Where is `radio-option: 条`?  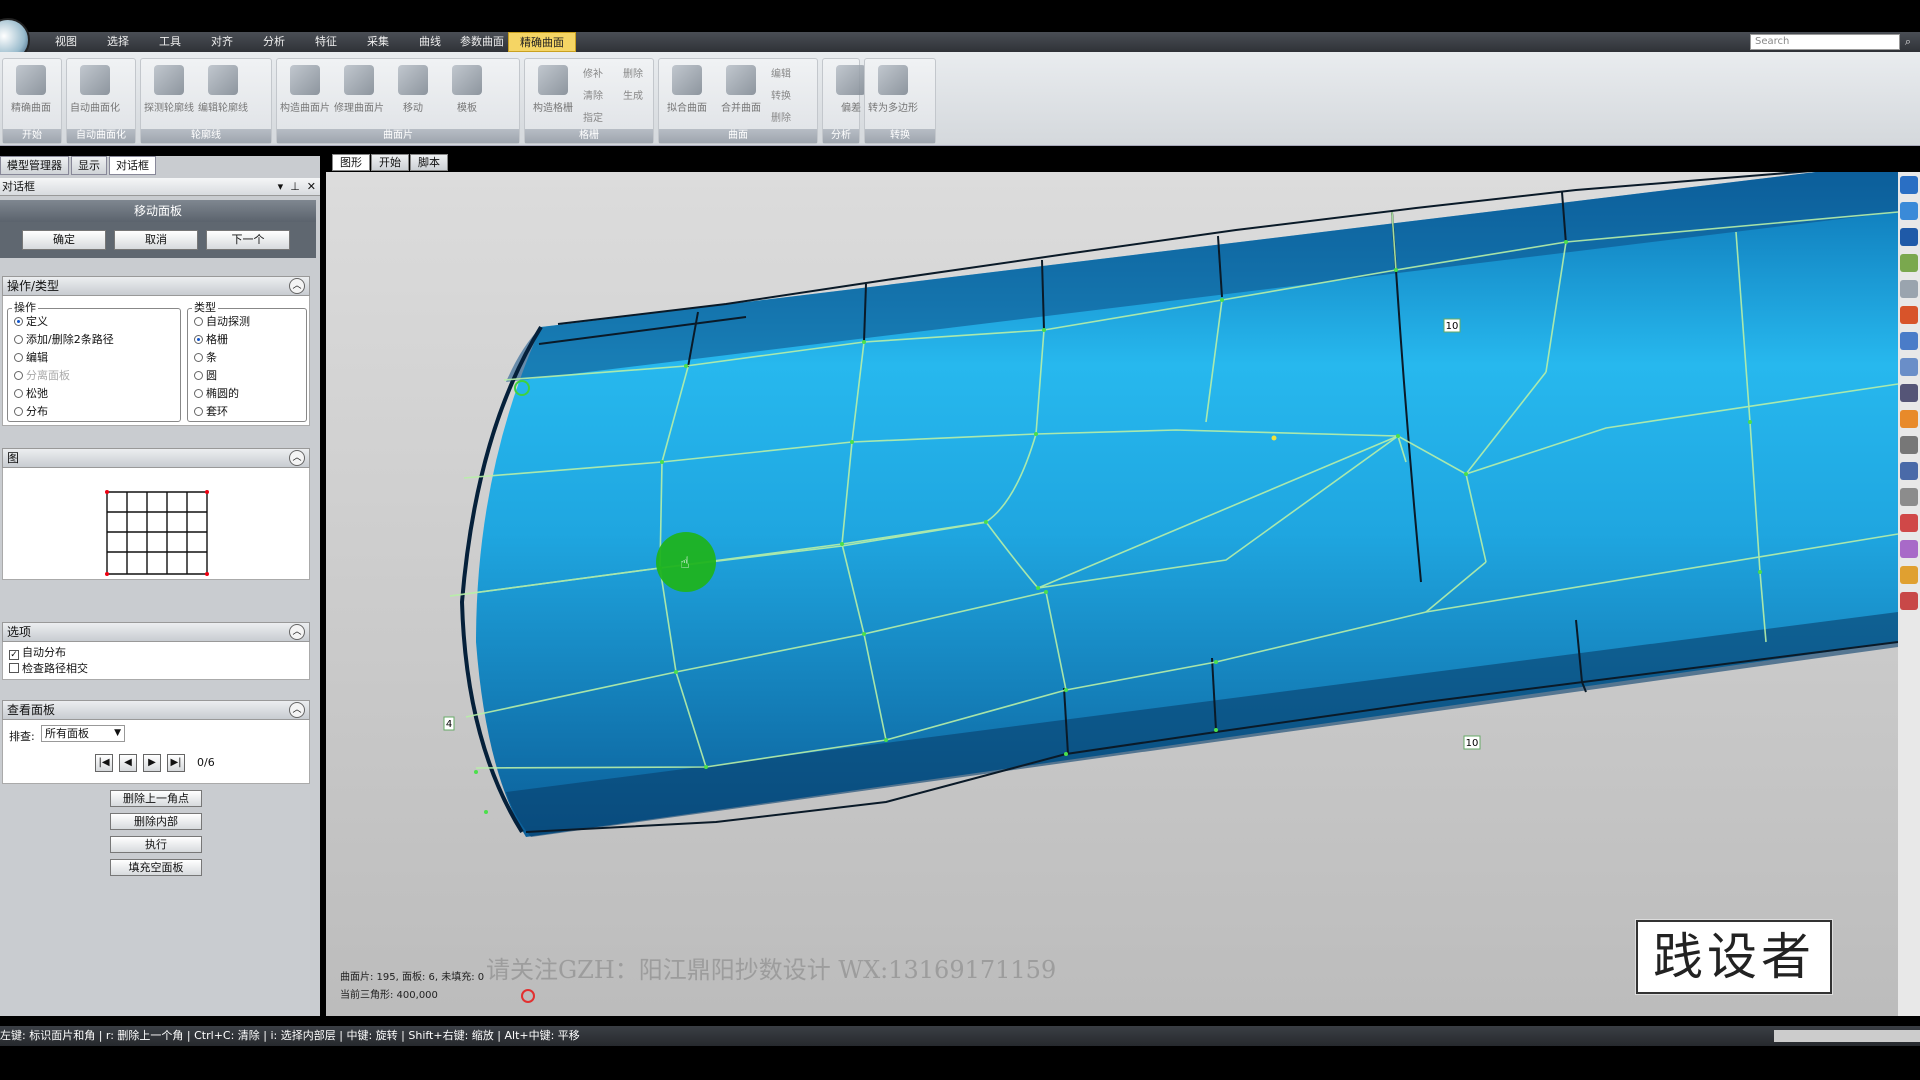 radio-option: 条 is located at coordinates (205, 358).